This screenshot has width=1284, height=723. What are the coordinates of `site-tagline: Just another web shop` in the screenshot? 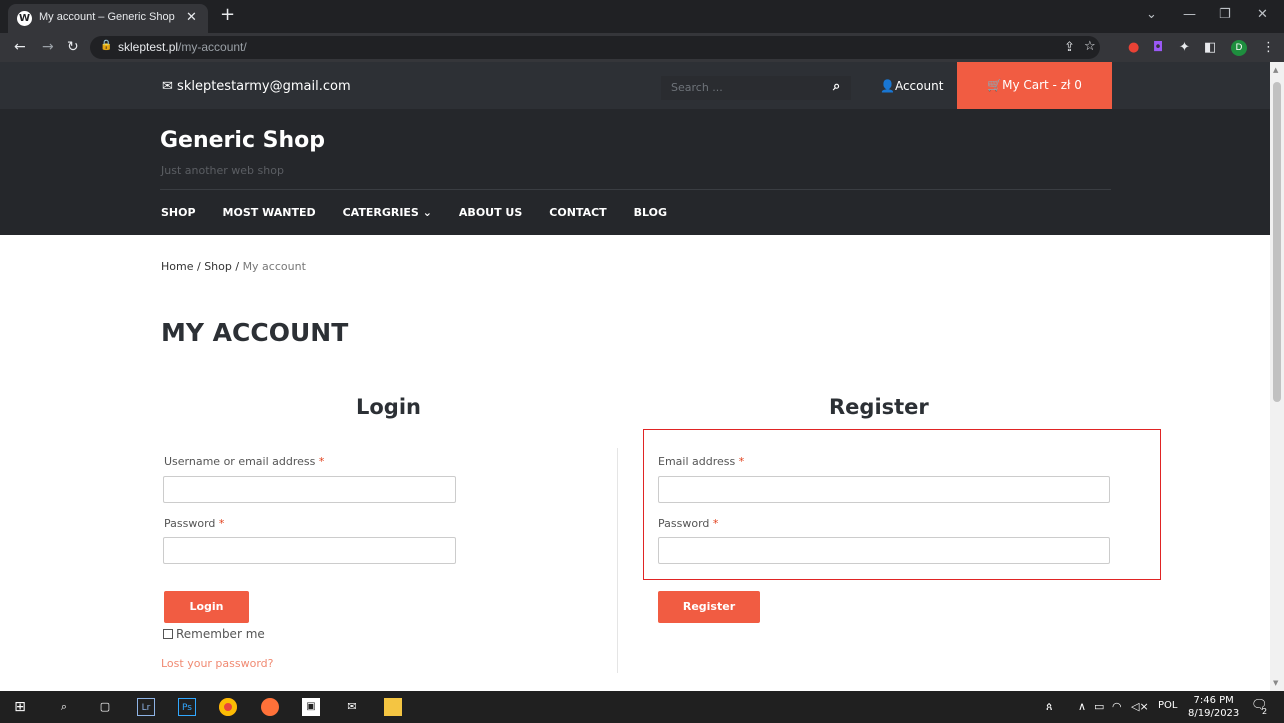 It's located at (222, 170).